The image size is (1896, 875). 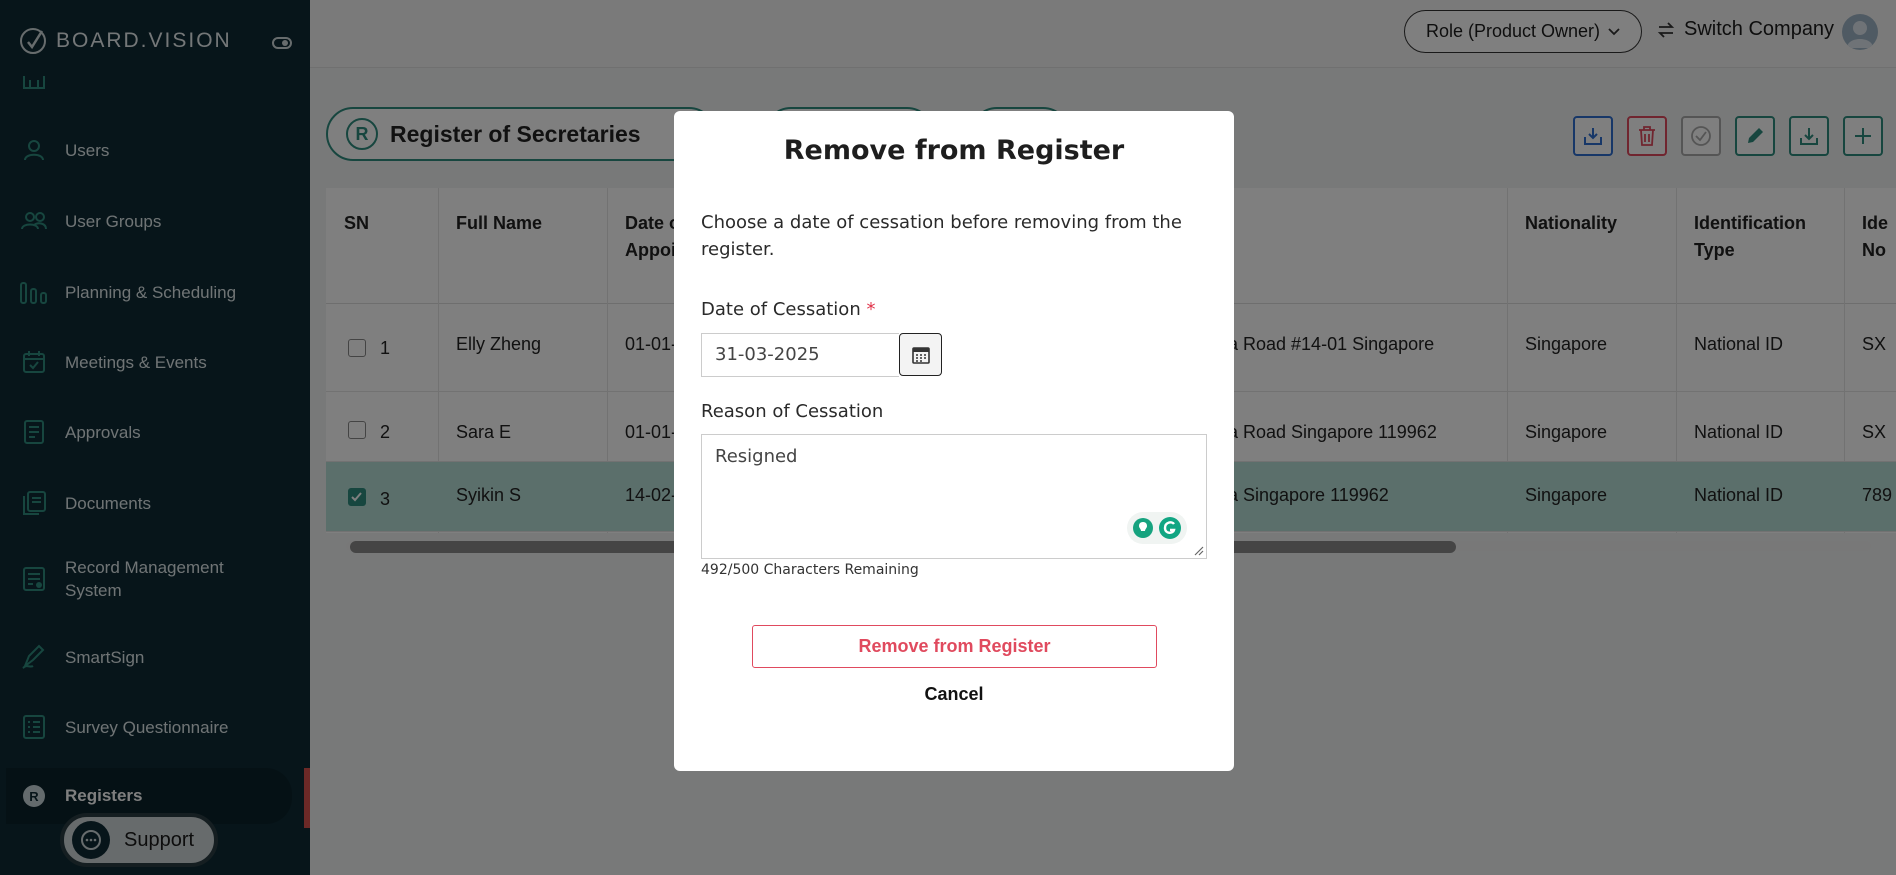 What do you see at coordinates (1143, 528) in the screenshot?
I see `lightbulb-icon` at bounding box center [1143, 528].